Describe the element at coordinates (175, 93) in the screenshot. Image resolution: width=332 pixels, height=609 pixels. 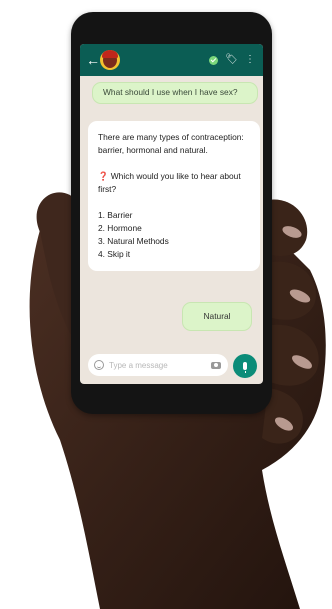
I see `outgoing-message: What should I use when I have sex?` at that location.